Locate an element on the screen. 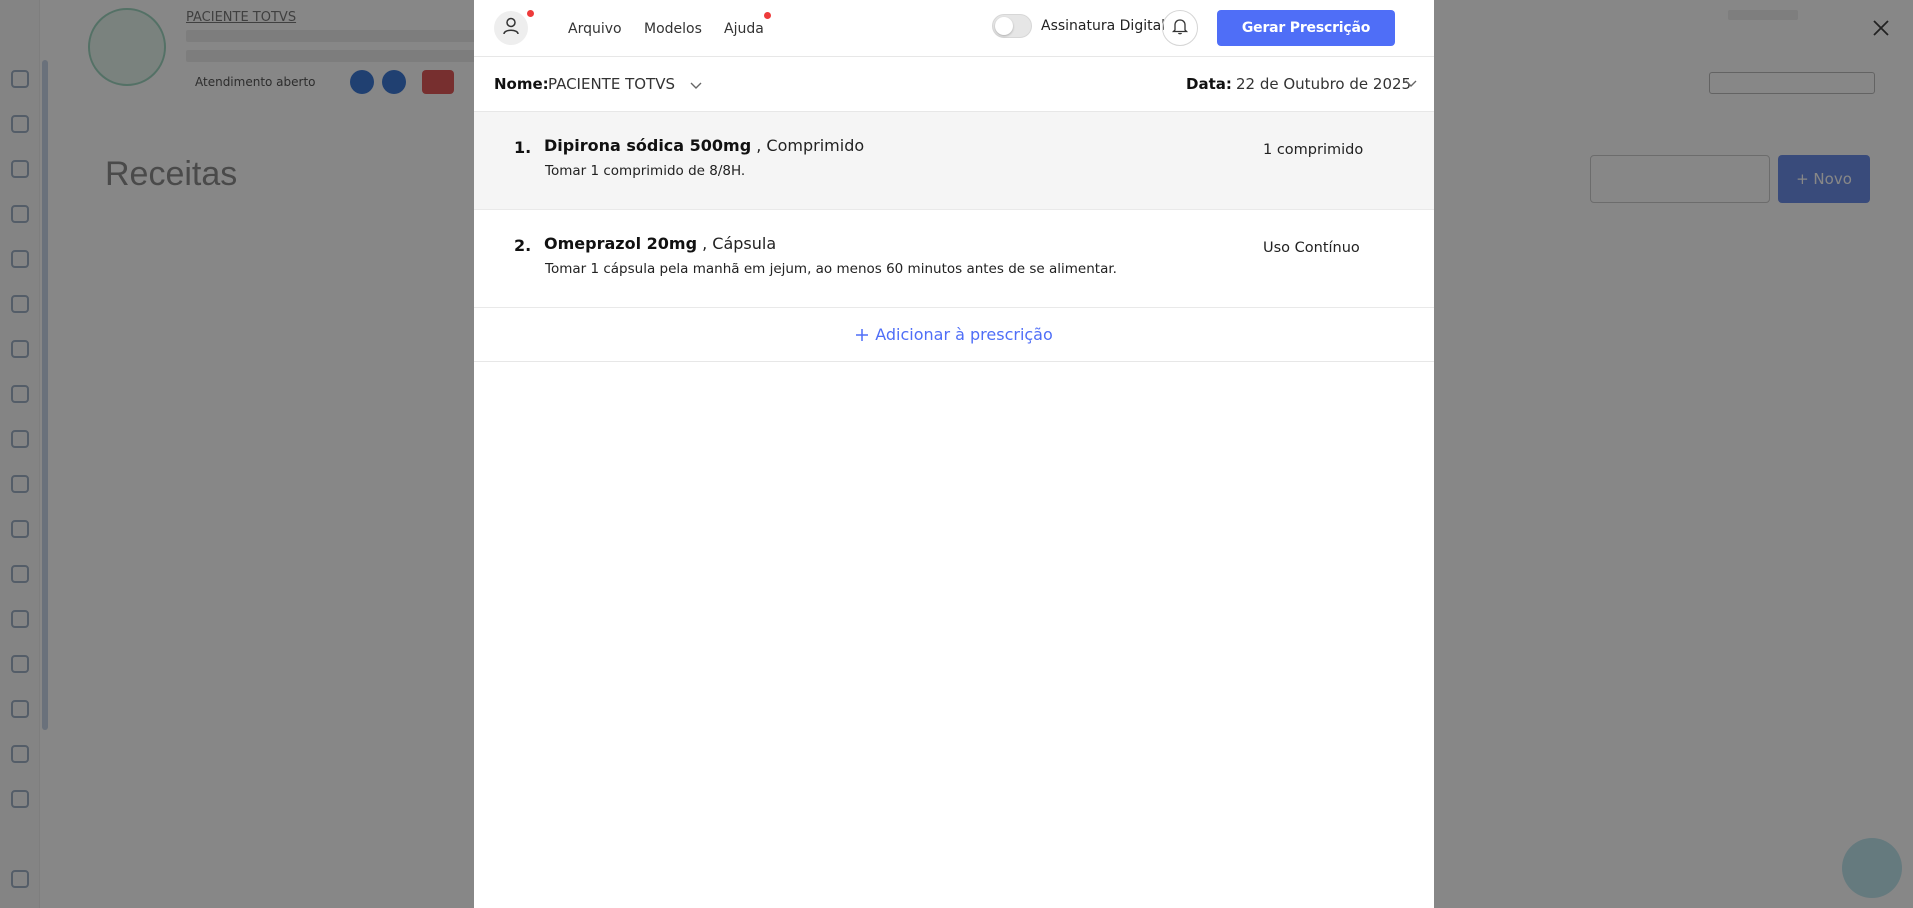  notifications-button is located at coordinates (1180, 28).